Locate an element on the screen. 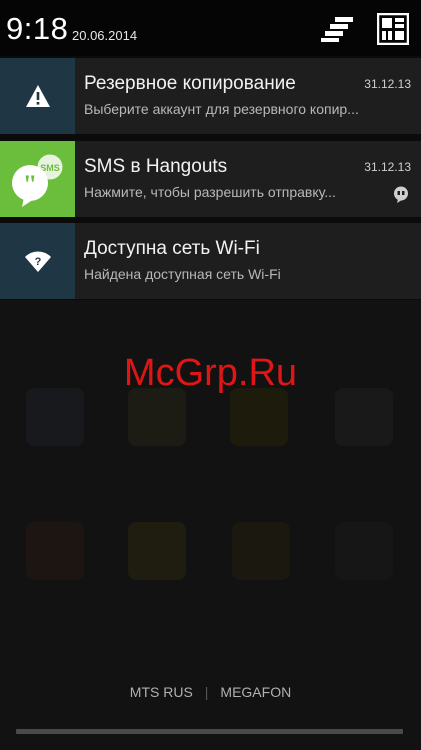 The image size is (421, 750). hangouts-icon: SMS " is located at coordinates (37, 180).